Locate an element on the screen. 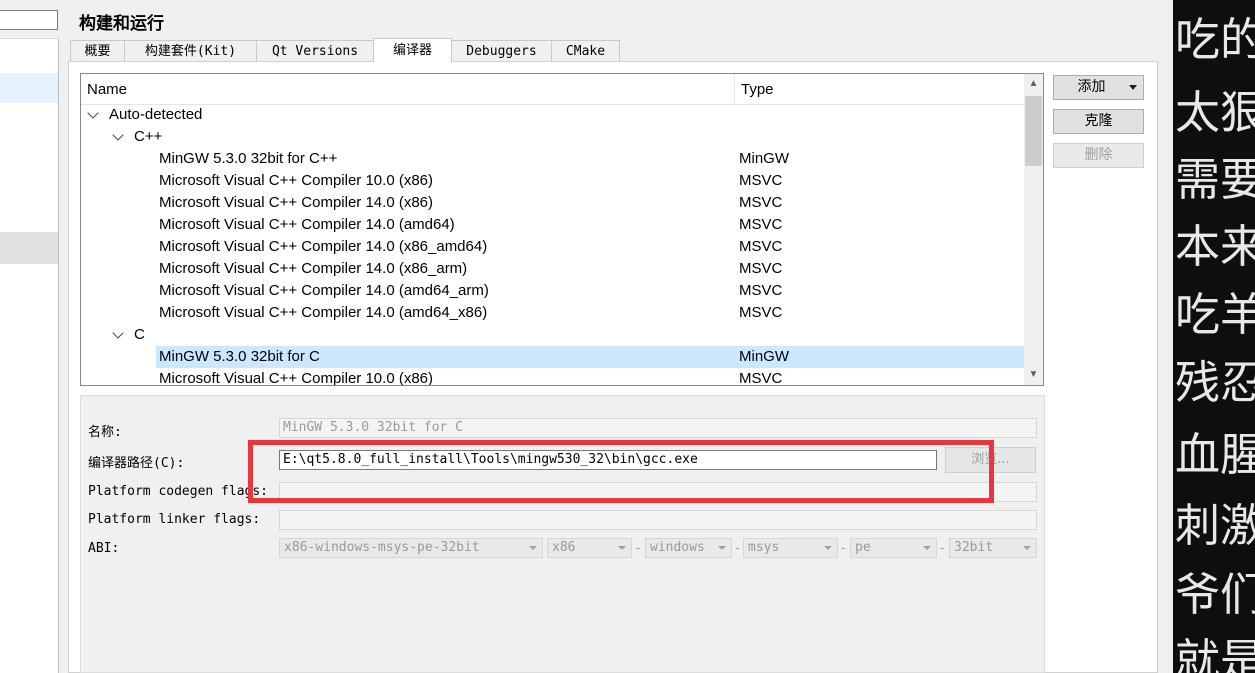 The width and height of the screenshot is (1255, 673). add-button: 添加 is located at coordinates (1098, 87).